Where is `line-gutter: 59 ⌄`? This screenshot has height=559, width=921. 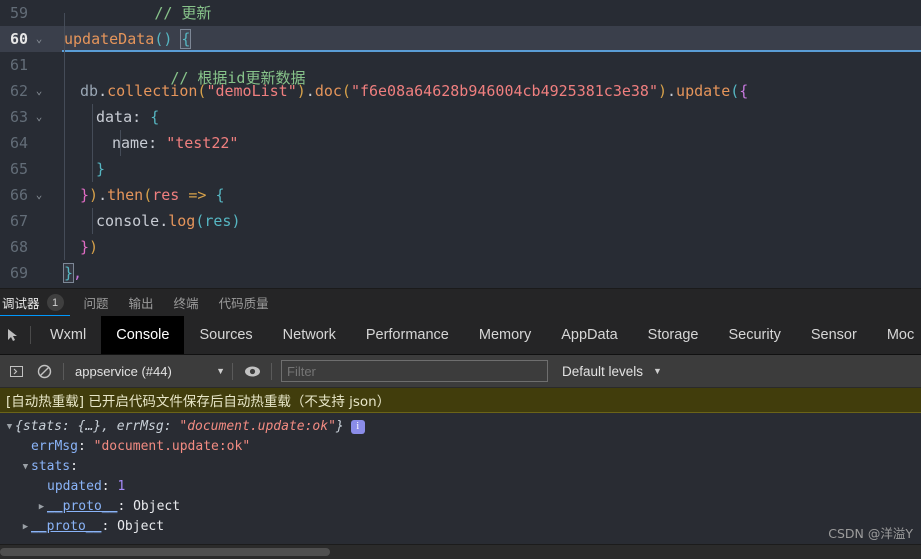
line-gutter: 59 ⌄ is located at coordinates (26, 13).